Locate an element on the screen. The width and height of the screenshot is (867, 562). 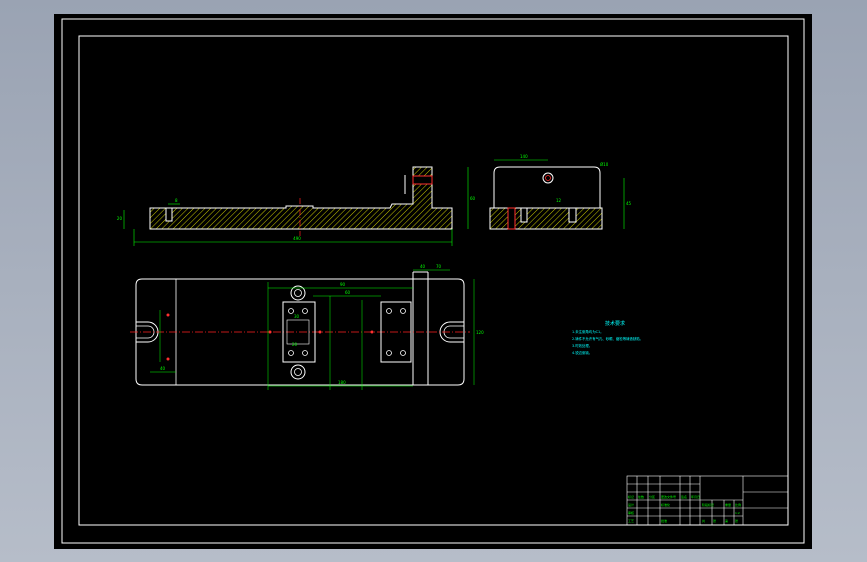
dim-plan-top-1: 90 is located at coordinates (343, 284).